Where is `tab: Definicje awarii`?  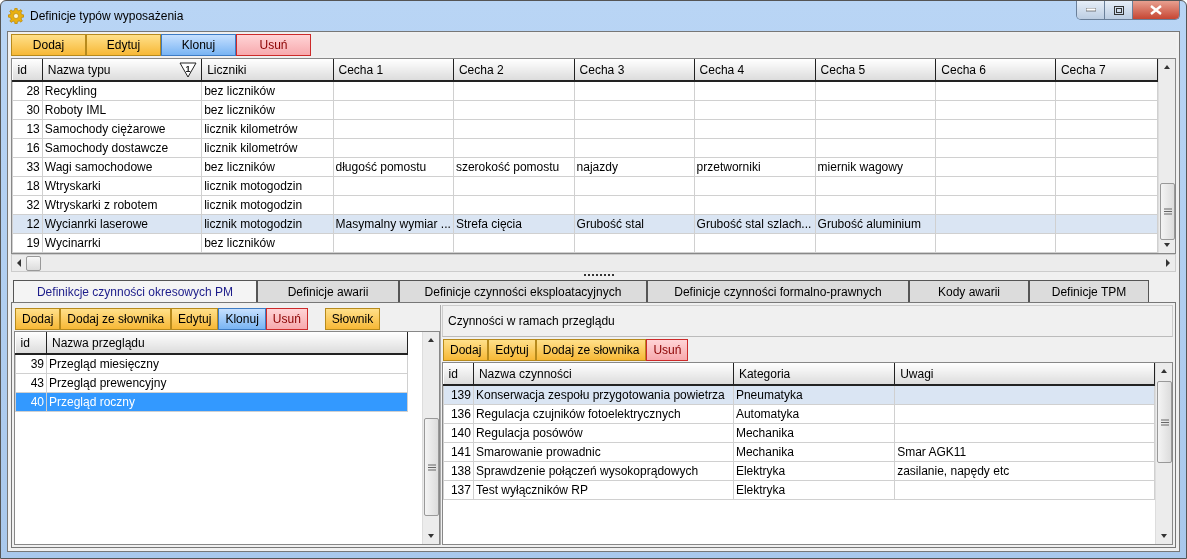
tab: Definicje awarii is located at coordinates (328, 291).